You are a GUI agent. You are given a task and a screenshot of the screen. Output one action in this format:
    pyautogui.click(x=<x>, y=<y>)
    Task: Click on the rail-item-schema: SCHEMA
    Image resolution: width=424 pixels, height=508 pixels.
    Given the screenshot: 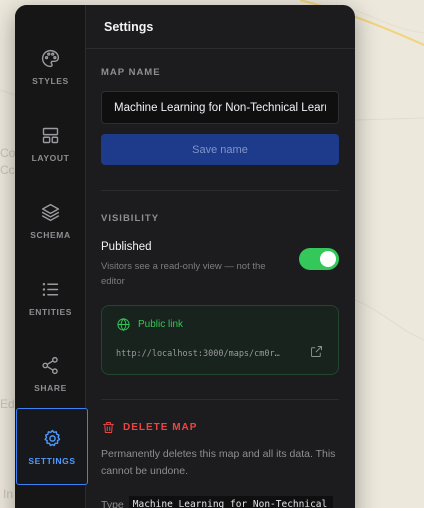 What is the action you would take?
    pyautogui.click(x=50, y=221)
    